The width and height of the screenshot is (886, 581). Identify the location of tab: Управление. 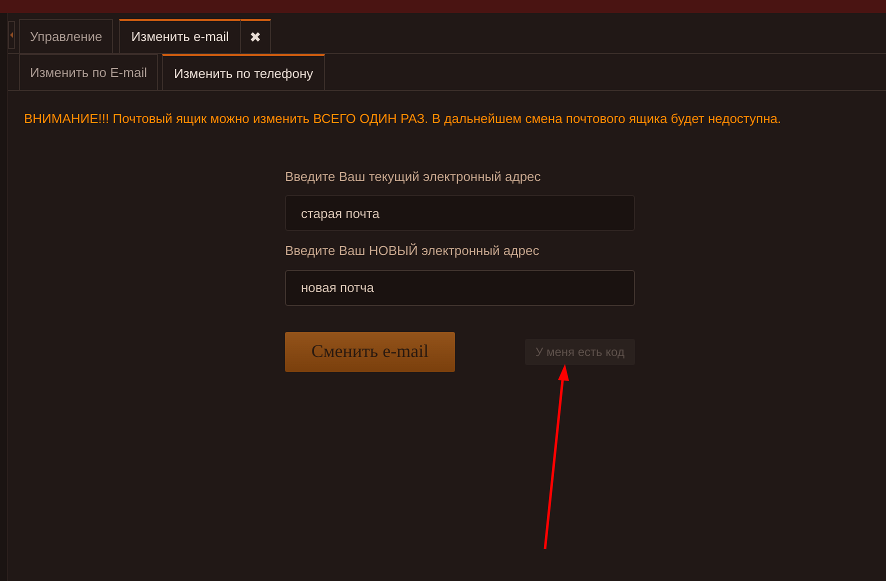
(66, 36).